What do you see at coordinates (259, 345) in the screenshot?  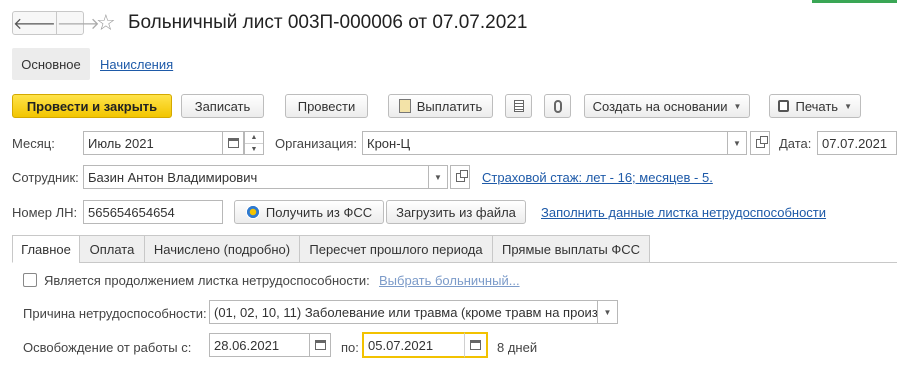 I see `release-from-field: 28.06.2021` at bounding box center [259, 345].